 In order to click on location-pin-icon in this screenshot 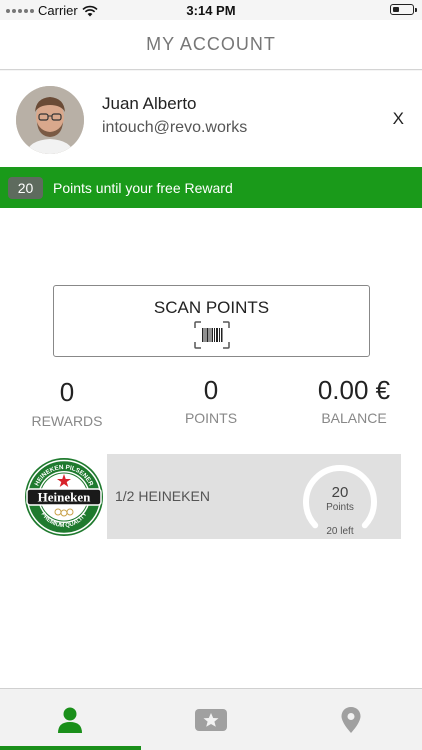, I will do `click(351, 720)`.